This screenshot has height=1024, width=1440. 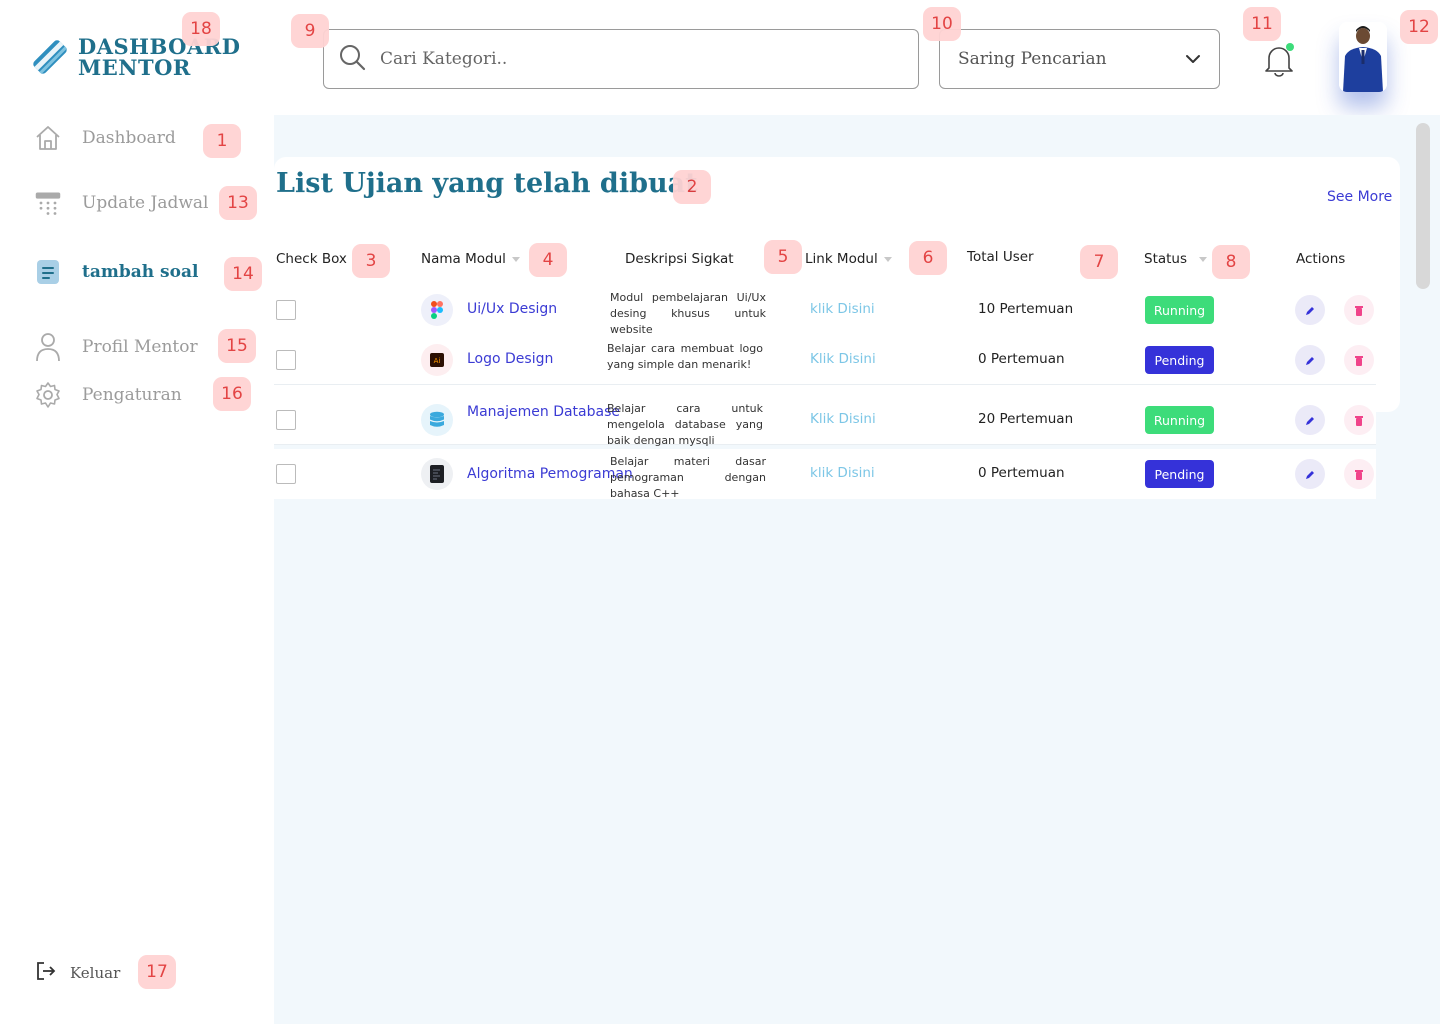 I want to click on column-header-nama-modul: Nama Modul, so click(x=470, y=259).